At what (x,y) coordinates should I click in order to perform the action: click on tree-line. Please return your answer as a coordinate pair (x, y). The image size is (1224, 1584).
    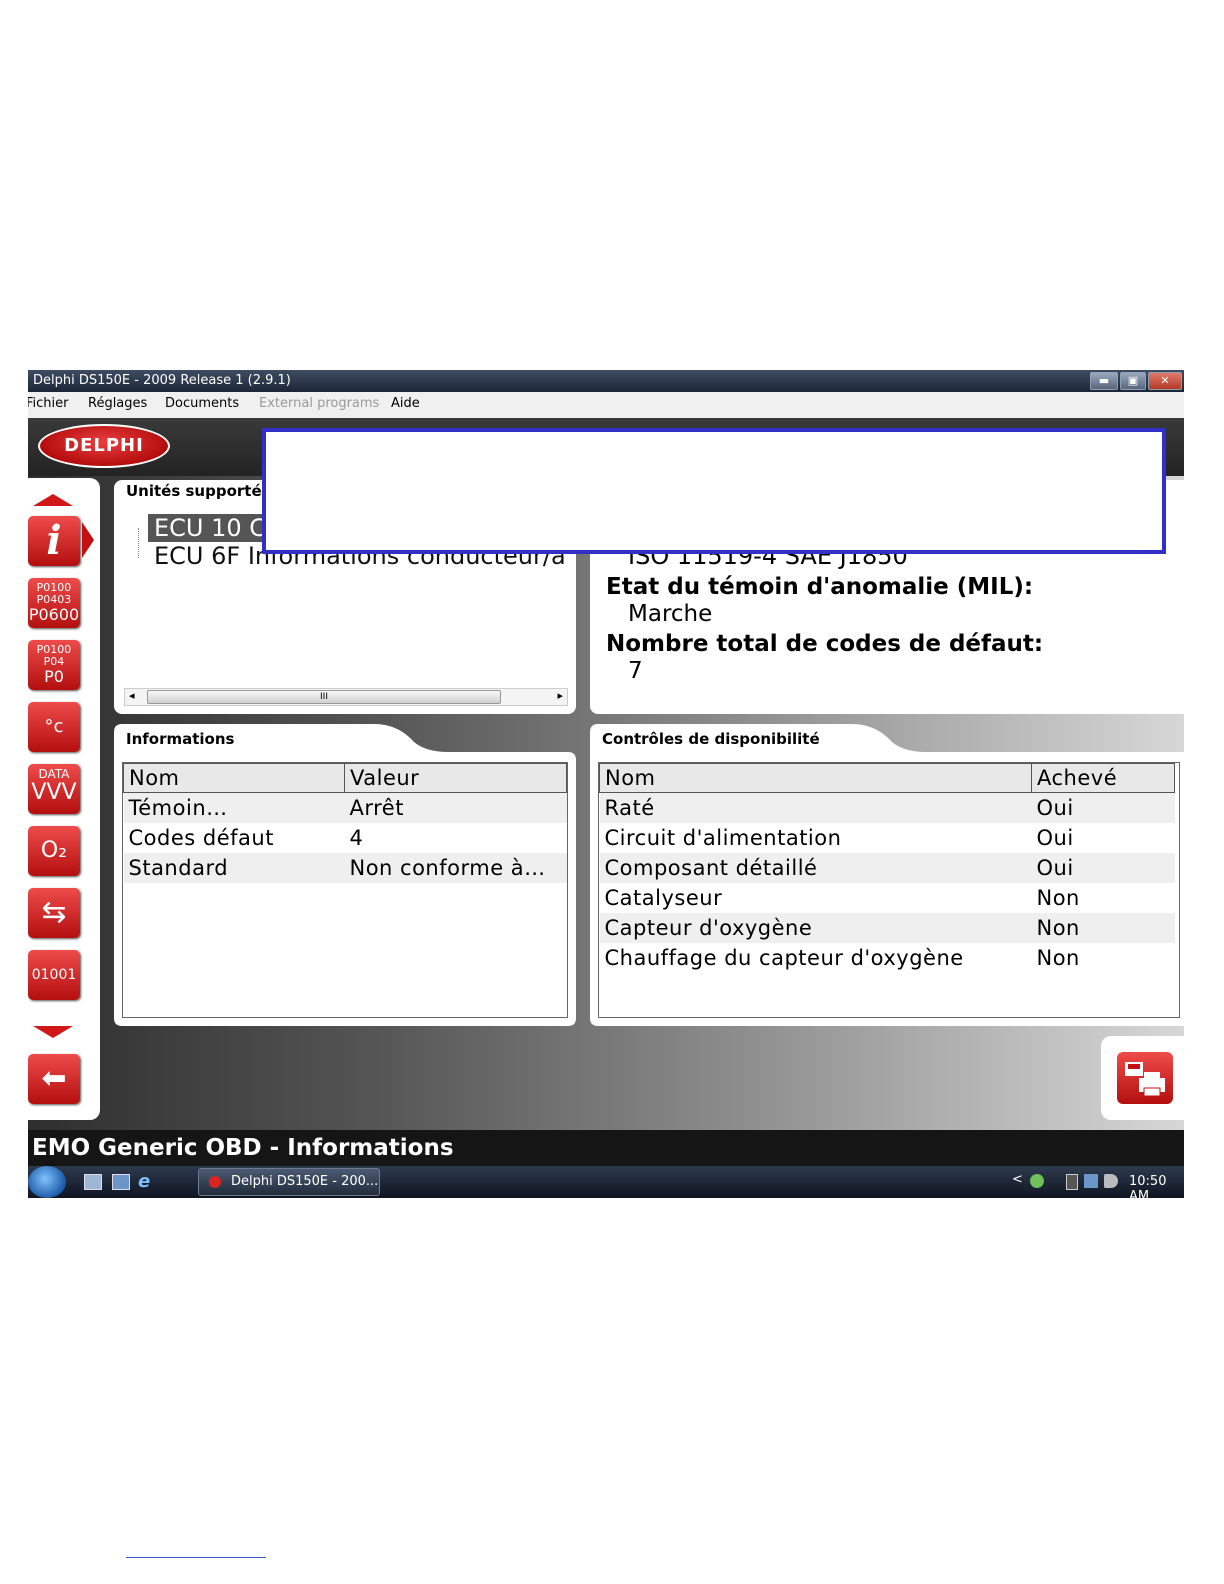
    Looking at the image, I should click on (139, 543).